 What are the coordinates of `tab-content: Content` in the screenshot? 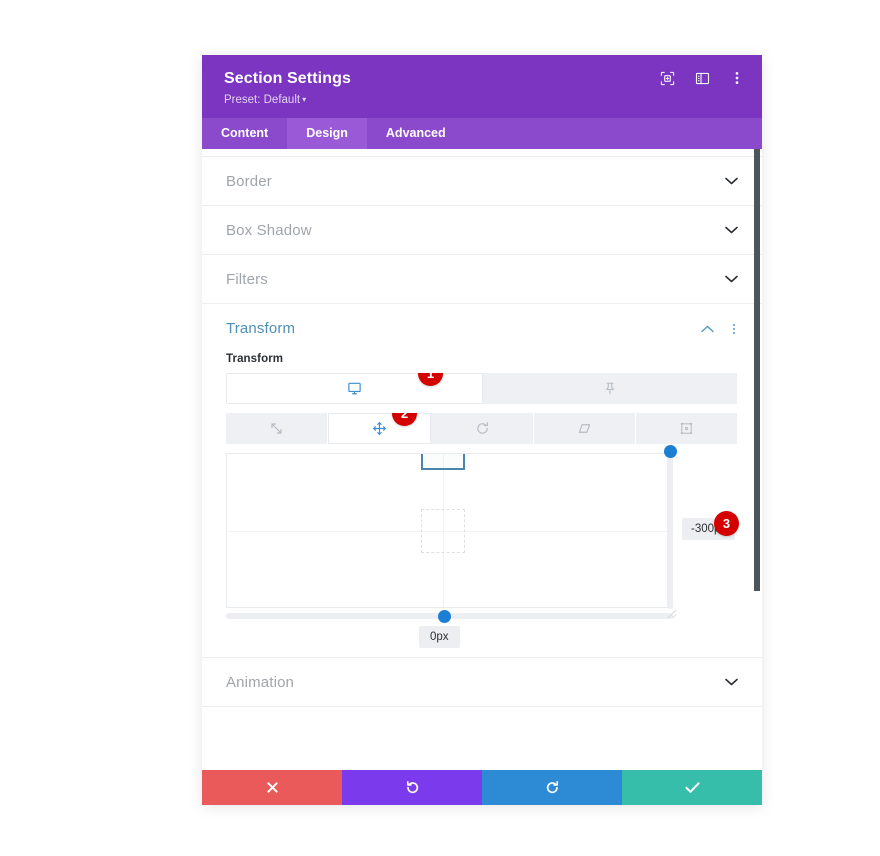 It's located at (244, 133).